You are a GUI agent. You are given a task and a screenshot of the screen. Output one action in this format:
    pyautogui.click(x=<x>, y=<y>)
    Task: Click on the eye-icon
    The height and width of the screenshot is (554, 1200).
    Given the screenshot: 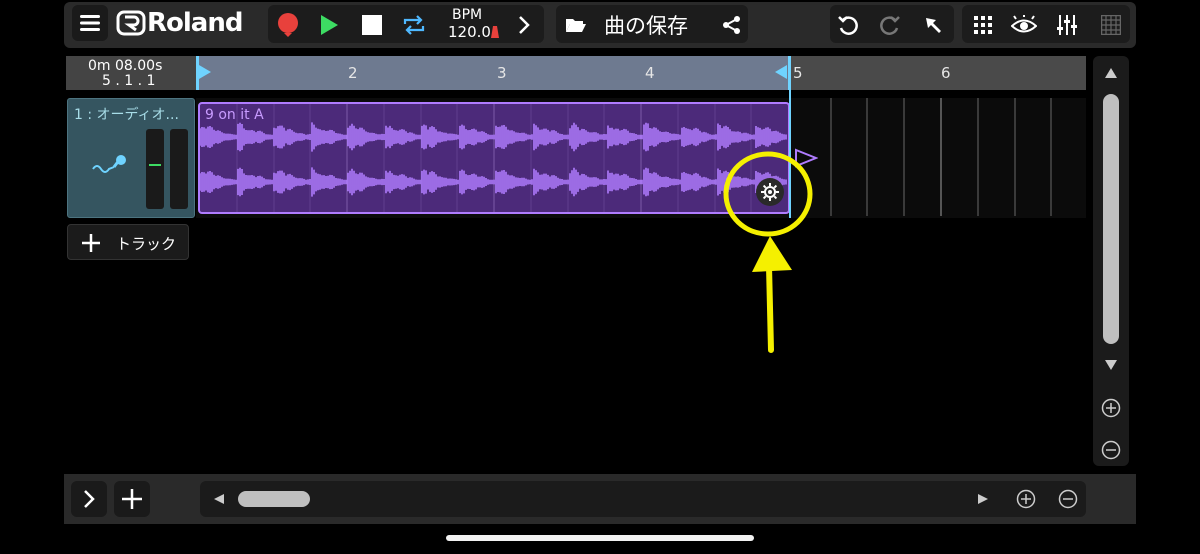 What is the action you would take?
    pyautogui.click(x=1024, y=24)
    